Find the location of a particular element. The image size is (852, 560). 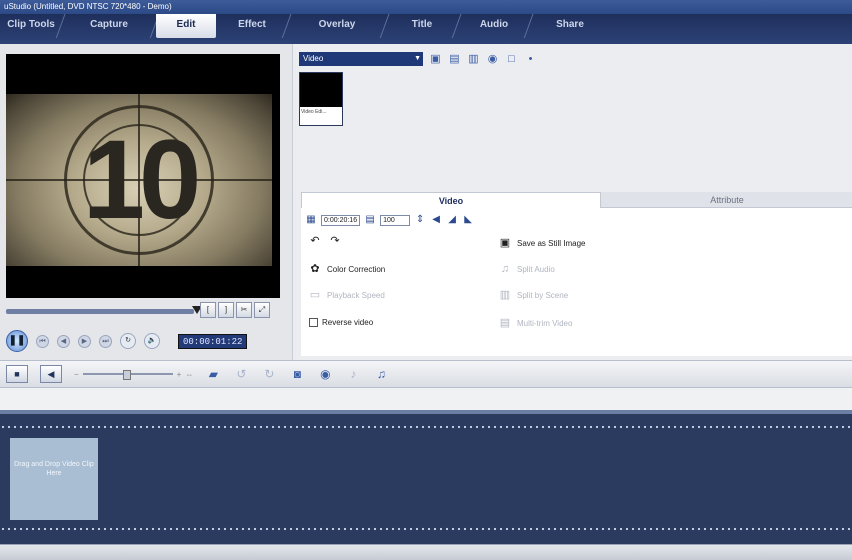

multi-trim-icon: ▤ is located at coordinates (505, 323).